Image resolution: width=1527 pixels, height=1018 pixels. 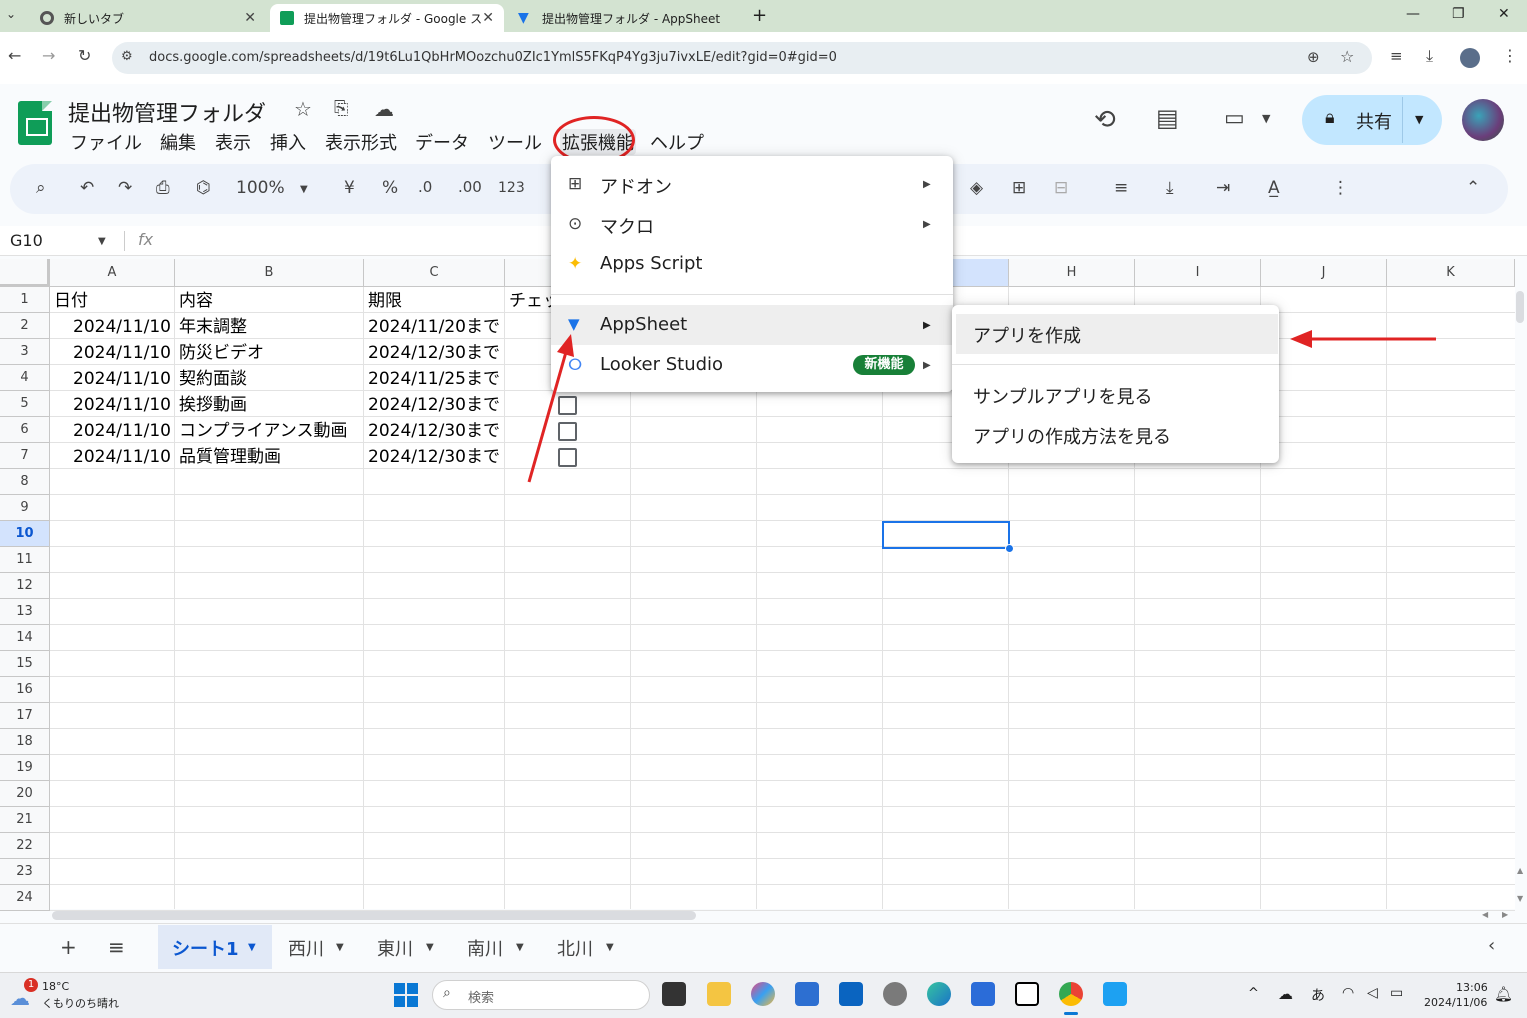 I want to click on search-menus-icon: ⌕, so click(x=41, y=188).